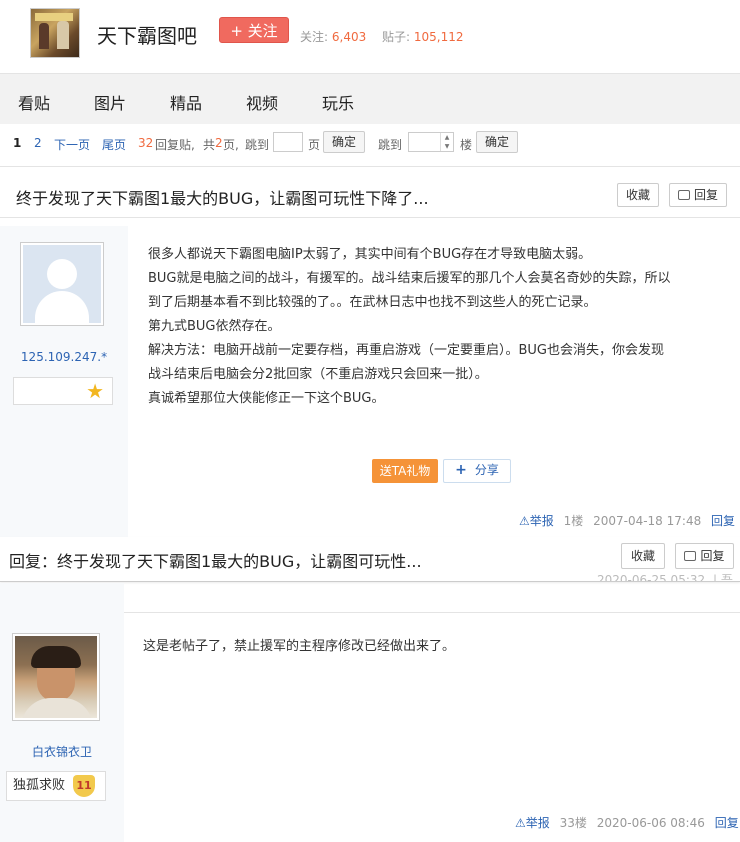  Describe the element at coordinates (370, 98) in the screenshot. I see `forum-nav: 看贴 图片 精品 视频 玩乐` at that location.